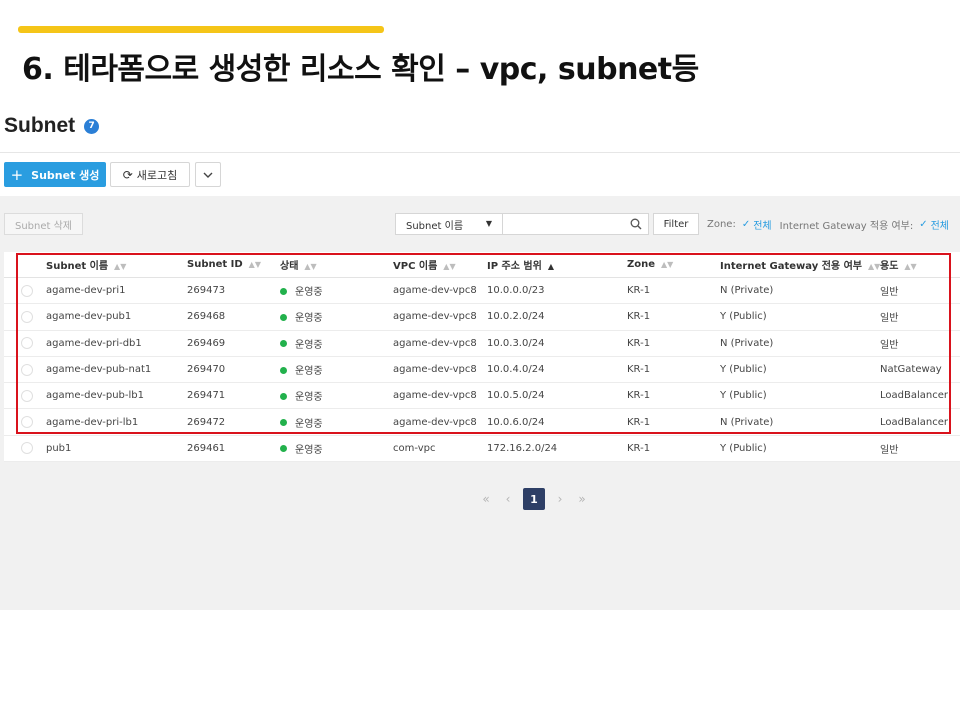 Image resolution: width=960 pixels, height=720 pixels. I want to click on pagination: « ‹ 1 › », so click(534, 499).